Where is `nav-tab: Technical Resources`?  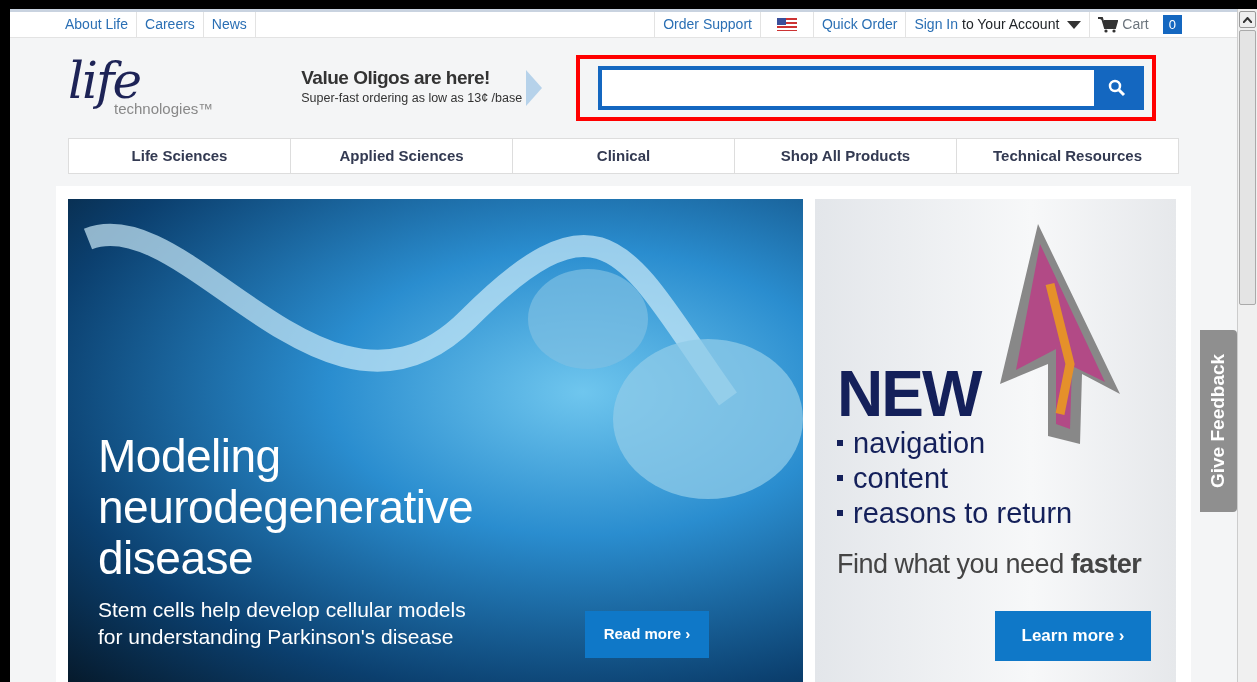
nav-tab: Technical Resources is located at coordinates (1067, 156).